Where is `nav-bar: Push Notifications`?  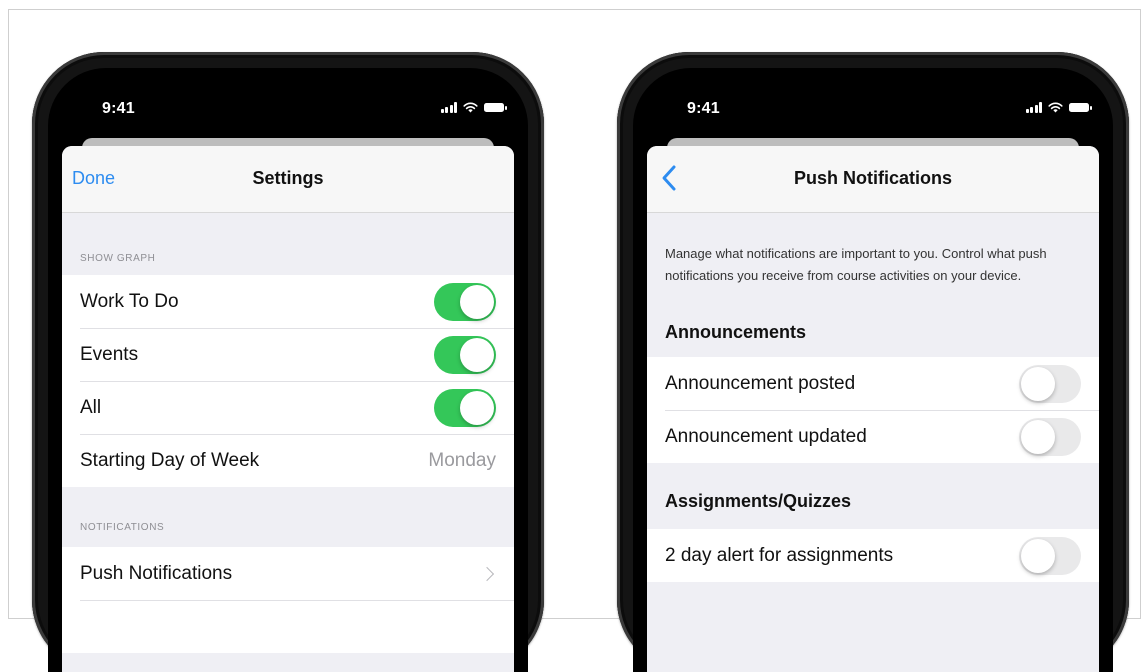 nav-bar: Push Notifications is located at coordinates (873, 179).